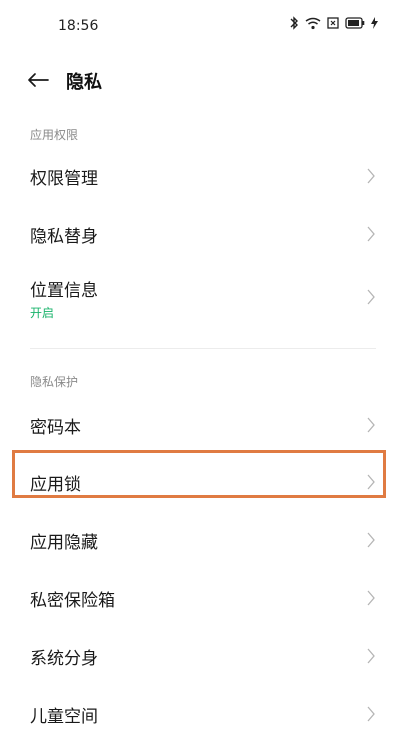 Image resolution: width=402 pixels, height=737 pixels. I want to click on row-label: 权限管理, so click(64, 179).